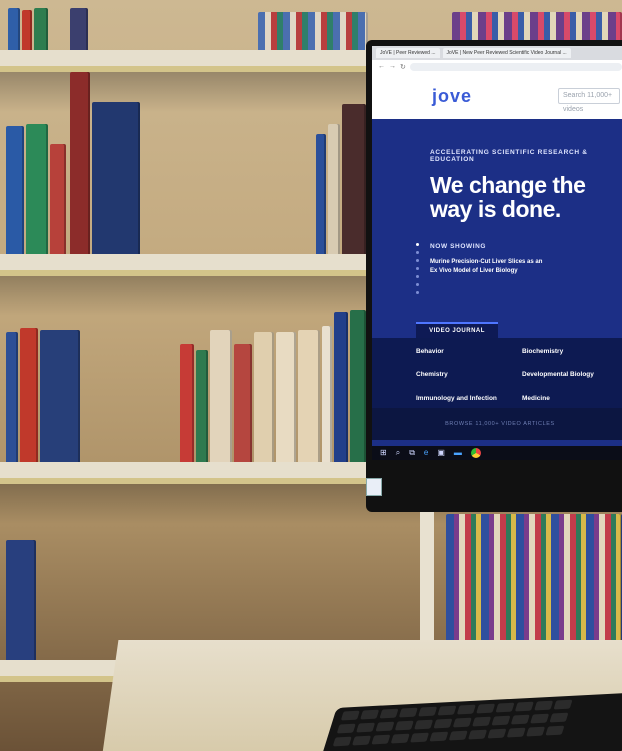  I want to click on reload-icon: ↻, so click(403, 67).